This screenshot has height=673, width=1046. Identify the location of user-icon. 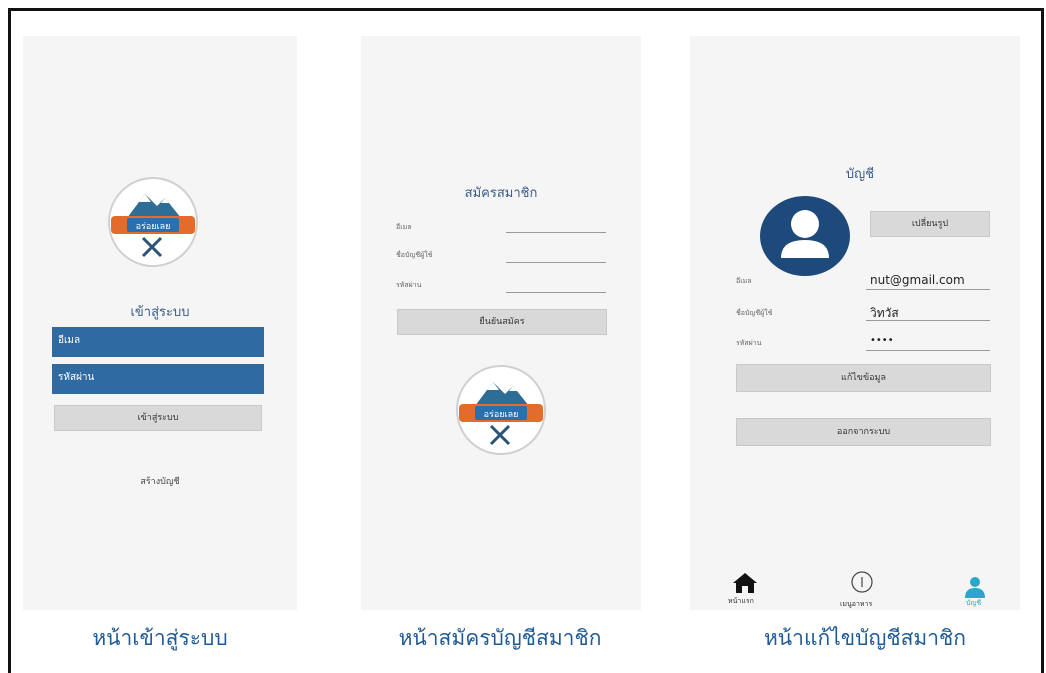
(975, 587).